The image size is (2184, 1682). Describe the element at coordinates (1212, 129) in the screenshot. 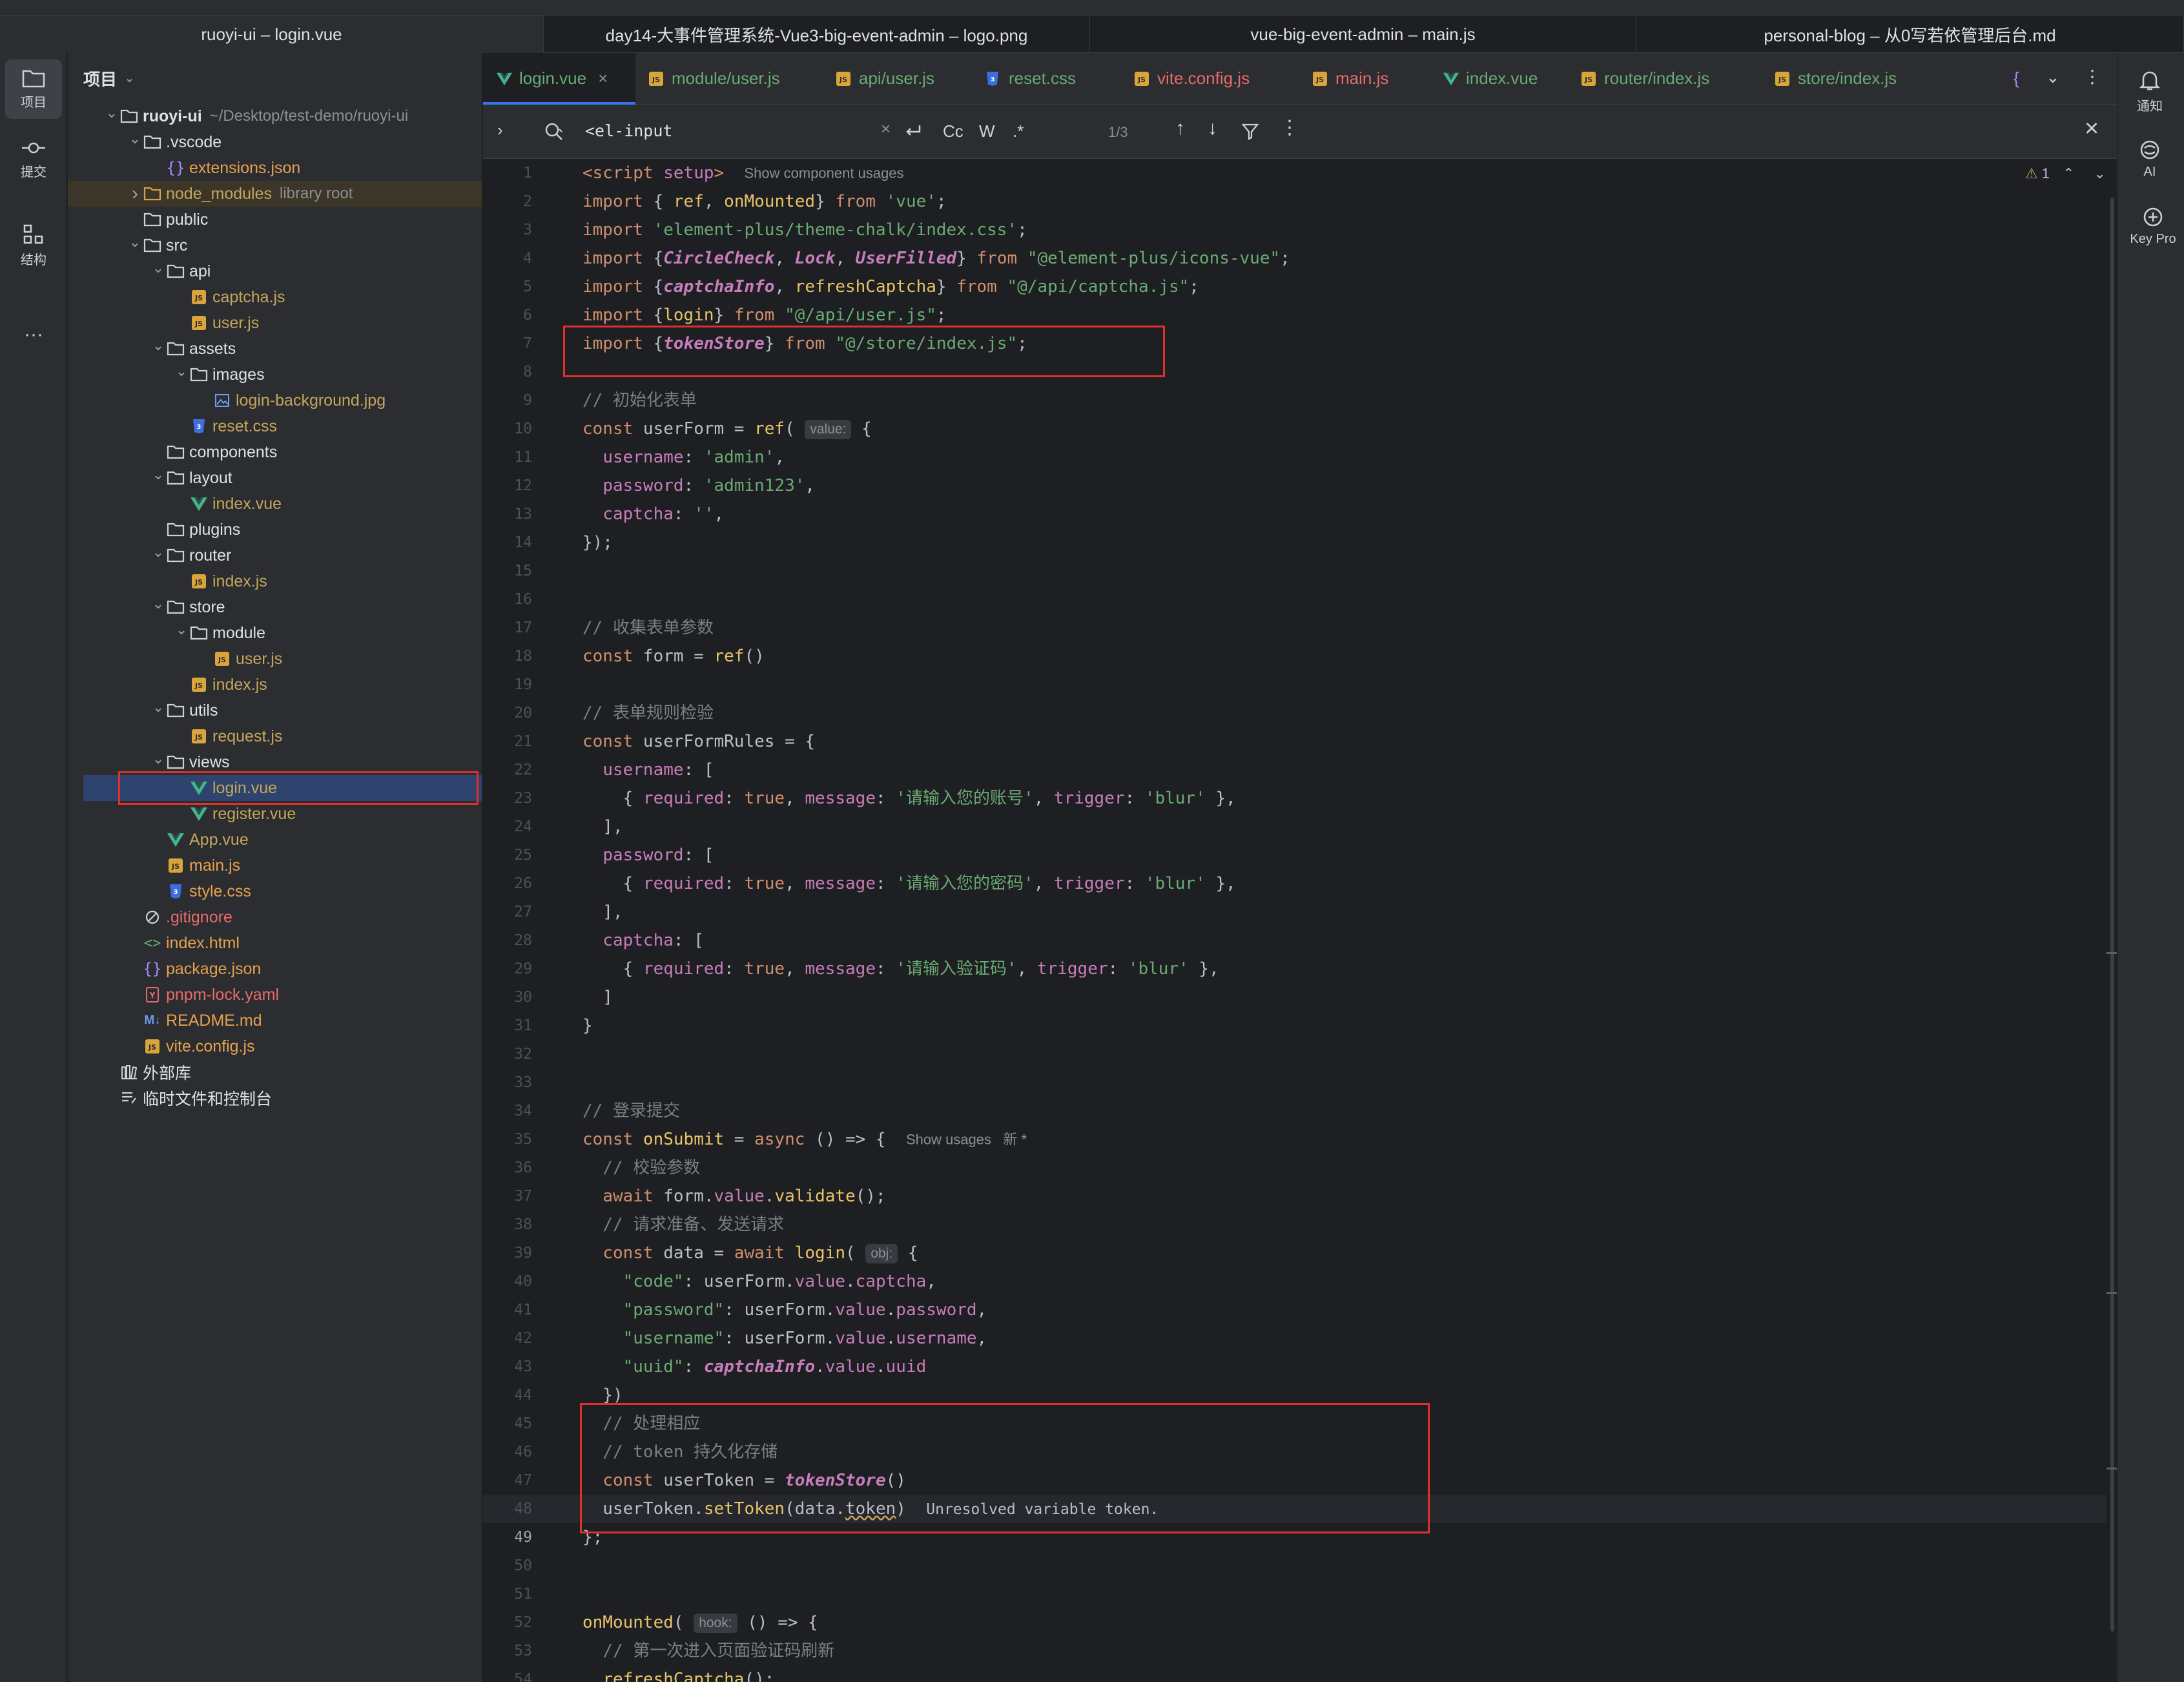

I see `next-occurrence-icon: ↓` at that location.